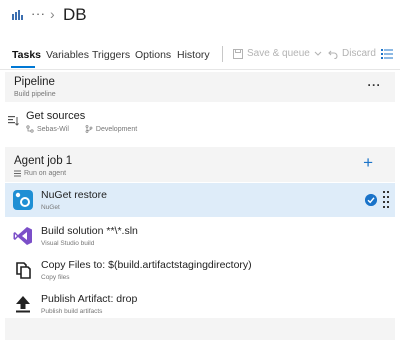  What do you see at coordinates (200, 200) in the screenshot?
I see `task-row-nuget-restore: NuGet restore NuGet` at bounding box center [200, 200].